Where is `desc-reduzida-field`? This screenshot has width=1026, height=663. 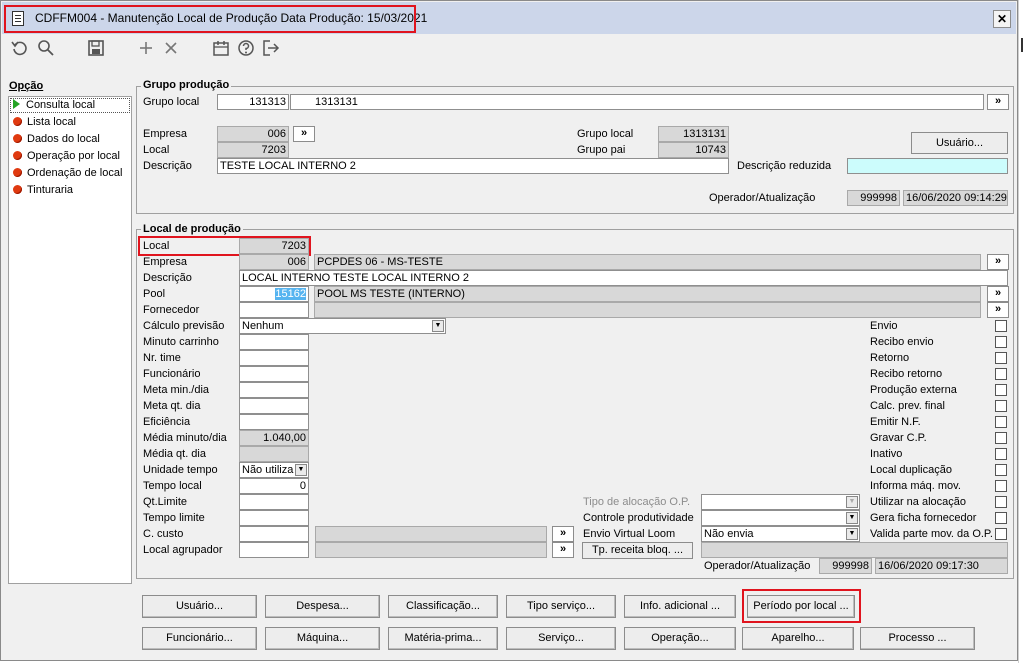 desc-reduzida-field is located at coordinates (927, 166).